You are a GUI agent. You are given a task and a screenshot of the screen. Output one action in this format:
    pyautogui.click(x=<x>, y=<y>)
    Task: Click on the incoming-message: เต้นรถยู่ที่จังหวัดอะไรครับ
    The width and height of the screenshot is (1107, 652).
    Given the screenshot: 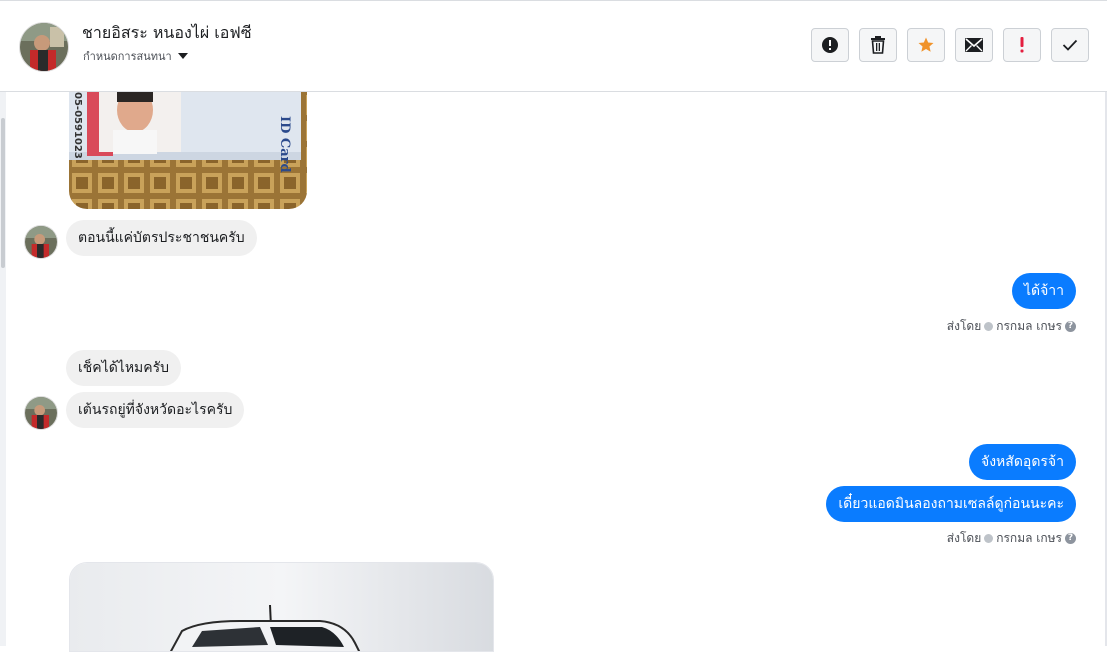 What is the action you would take?
    pyautogui.click(x=155, y=410)
    